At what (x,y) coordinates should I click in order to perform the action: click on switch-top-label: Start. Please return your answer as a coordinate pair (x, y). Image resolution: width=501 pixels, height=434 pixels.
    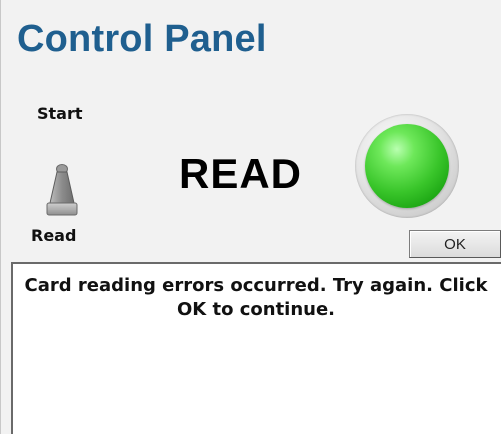
    Looking at the image, I should click on (60, 113).